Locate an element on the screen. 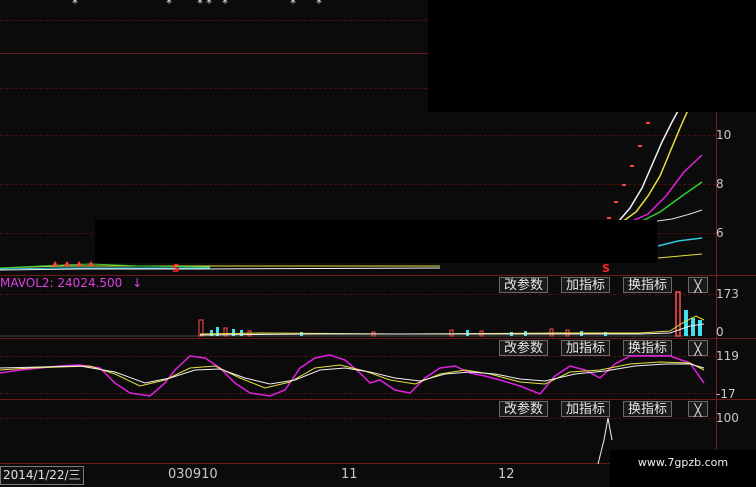  osc-line-magenta is located at coordinates (352, 375).